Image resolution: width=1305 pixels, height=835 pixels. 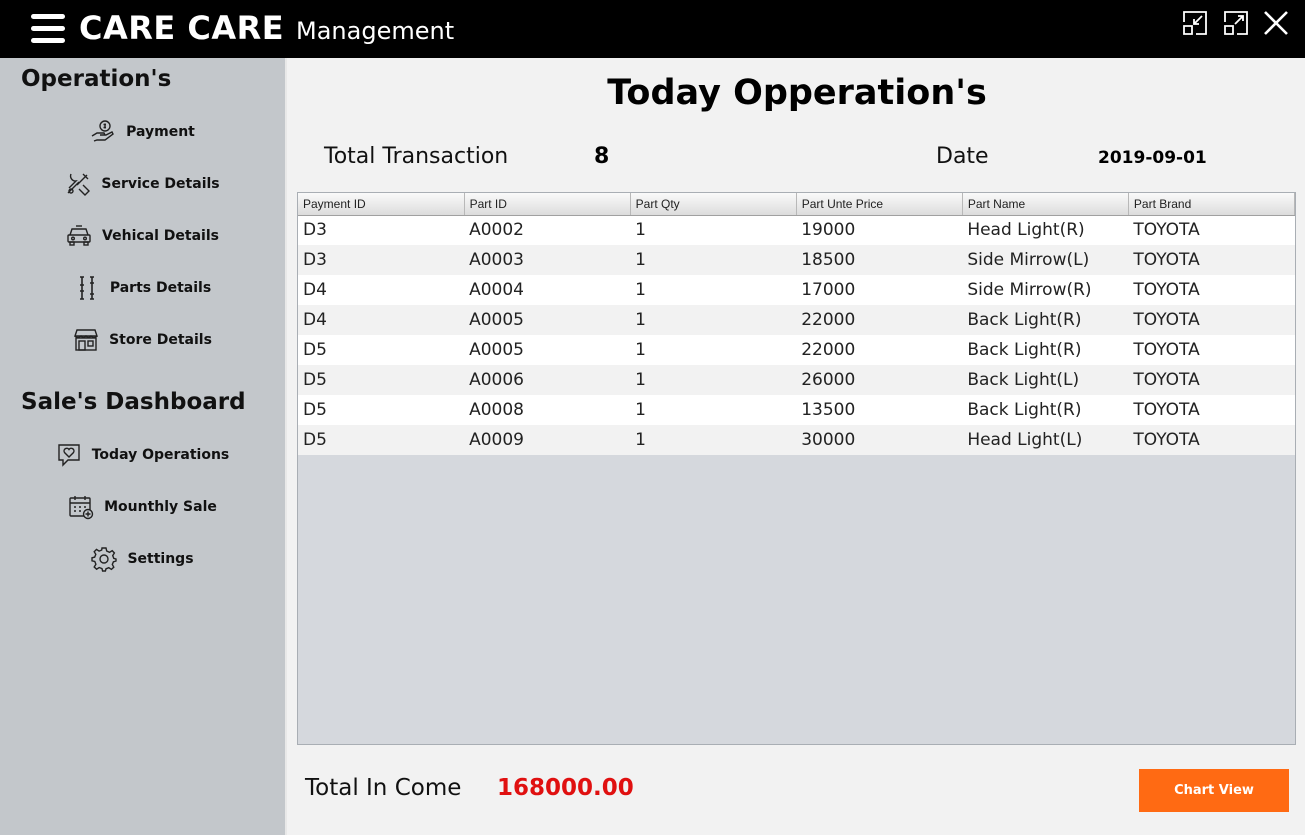 I want to click on table-row: D5 A0006 1 26000 Back Light(L) TOYOTA, so click(x=796, y=380).